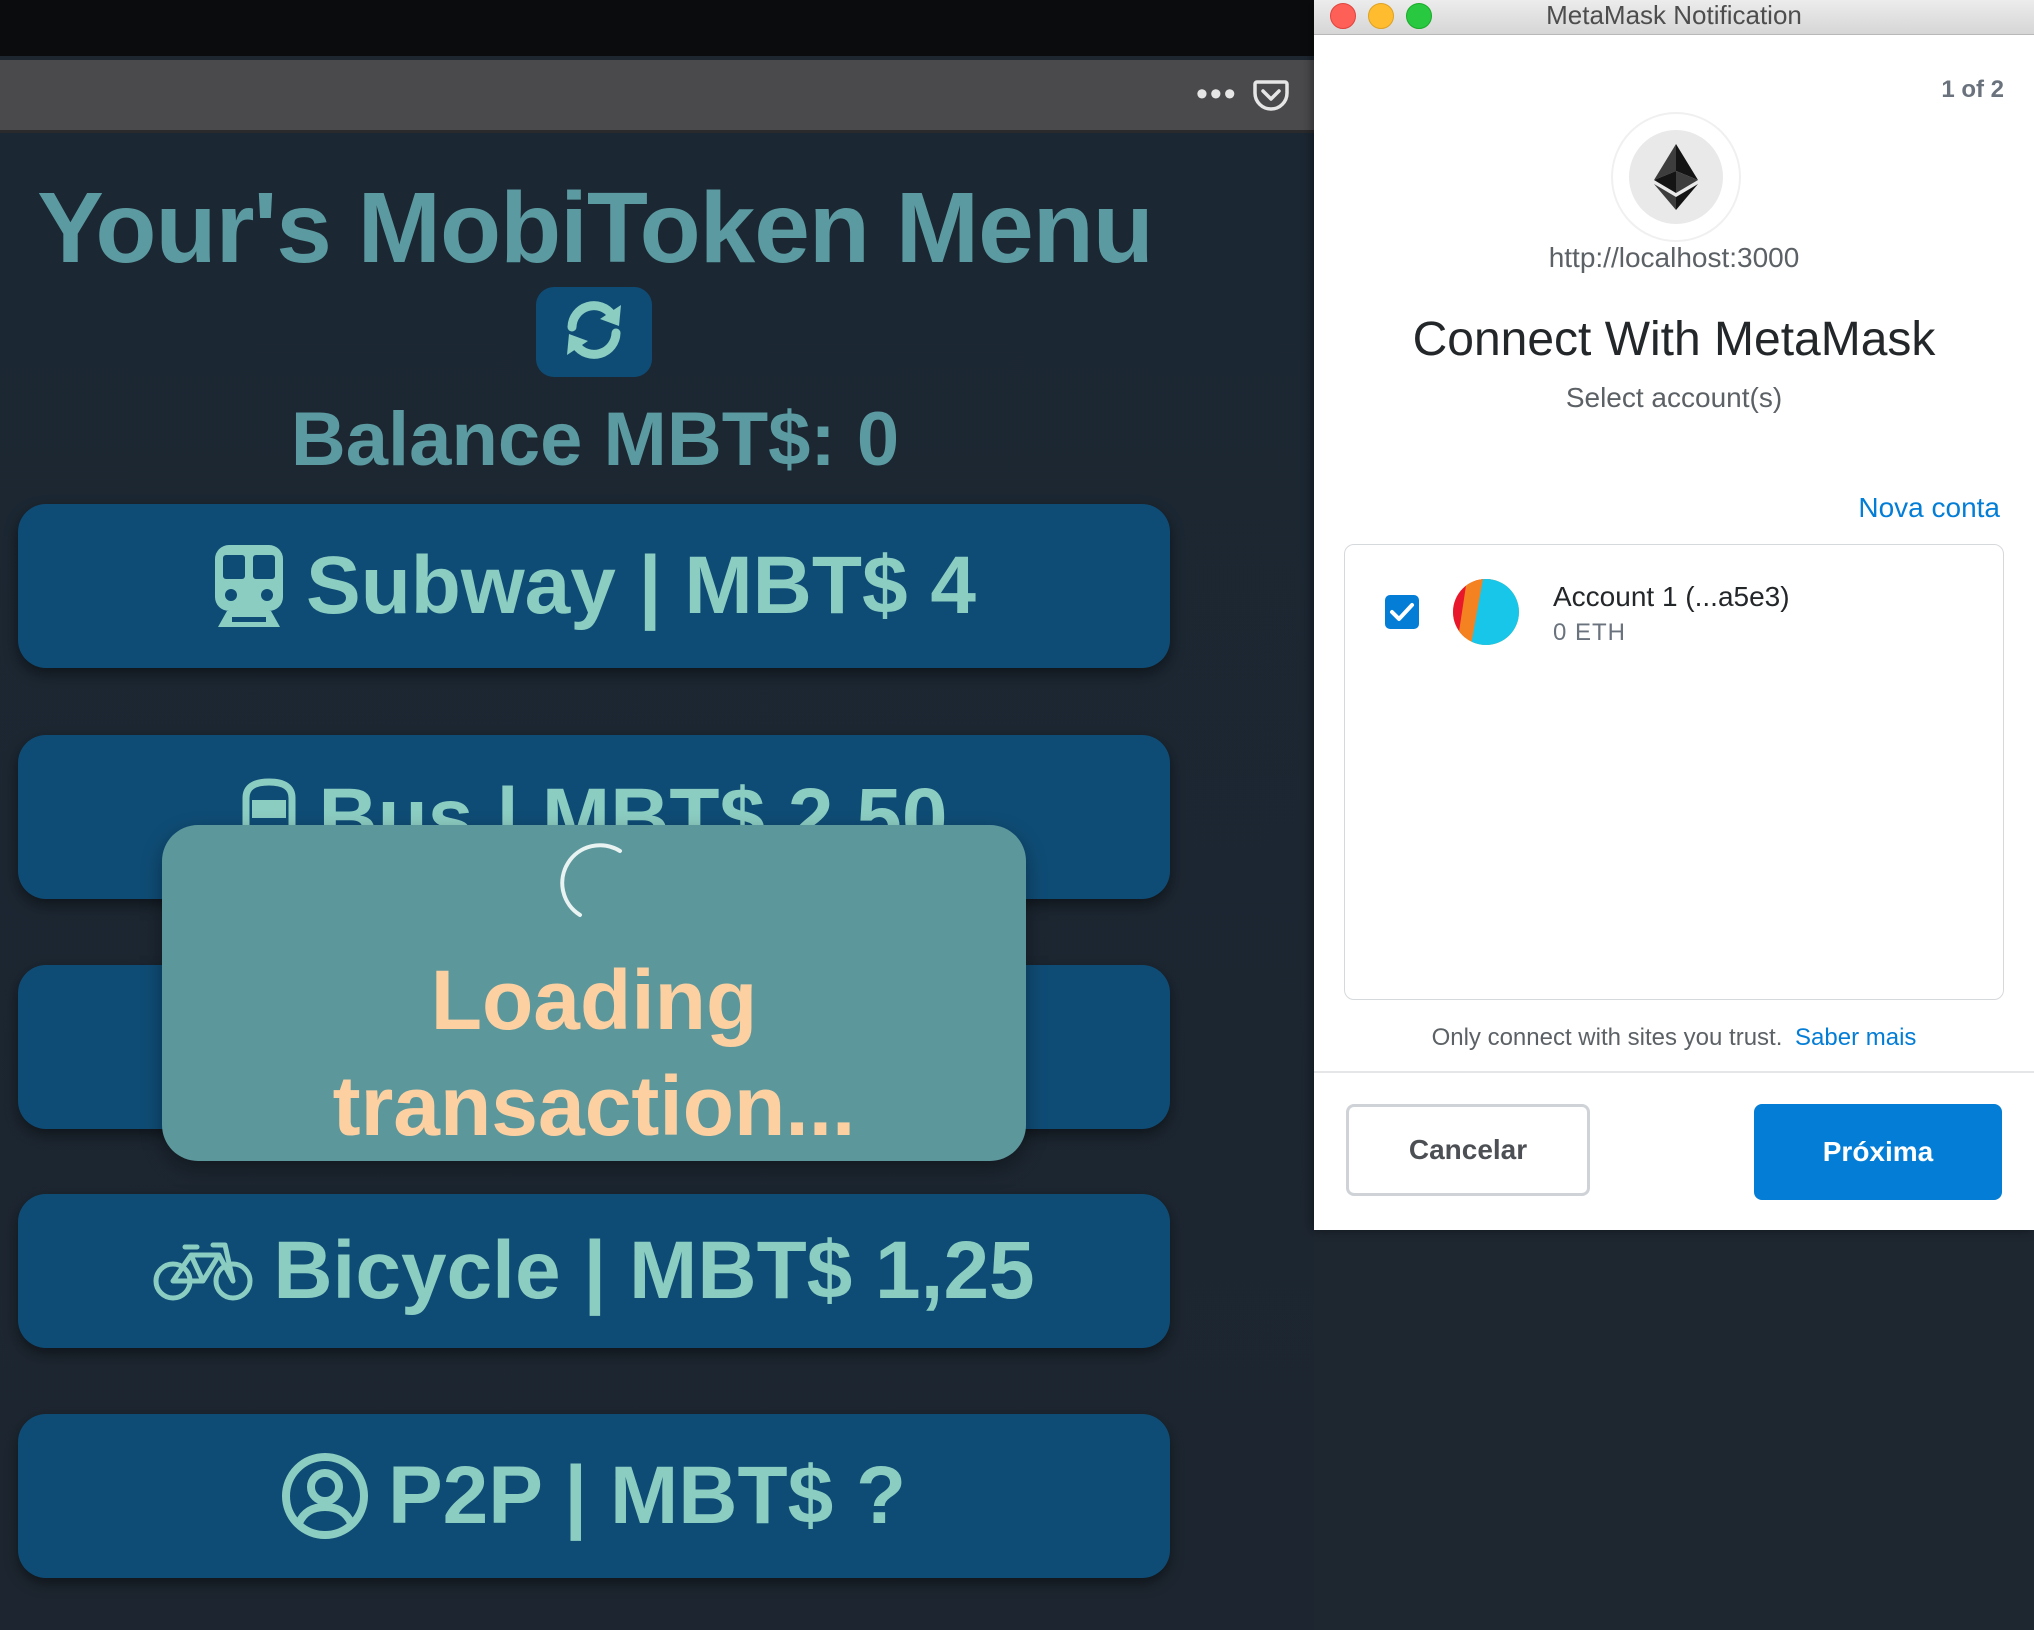 The width and height of the screenshot is (2034, 1630). Describe the element at coordinates (600, 885) in the screenshot. I see `spinner-icon` at that location.